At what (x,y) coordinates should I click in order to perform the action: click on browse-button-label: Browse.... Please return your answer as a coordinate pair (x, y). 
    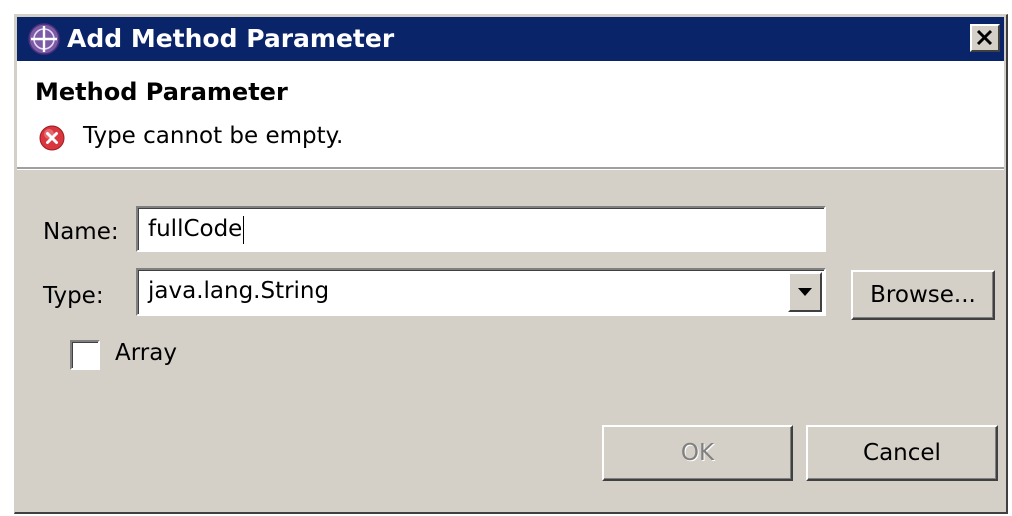
    Looking at the image, I should click on (923, 295).